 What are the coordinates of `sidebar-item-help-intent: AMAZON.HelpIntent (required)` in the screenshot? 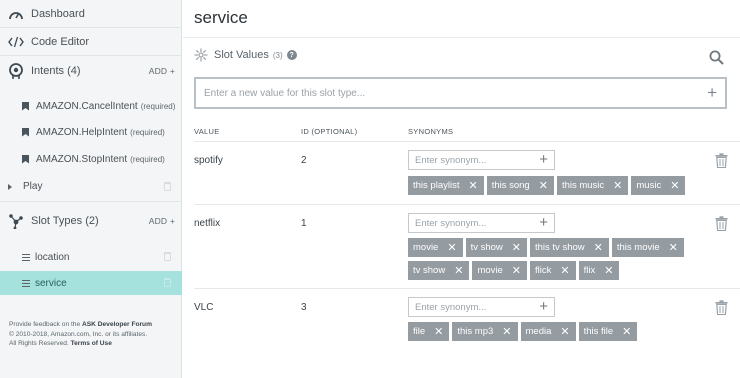 It's located at (91, 132).